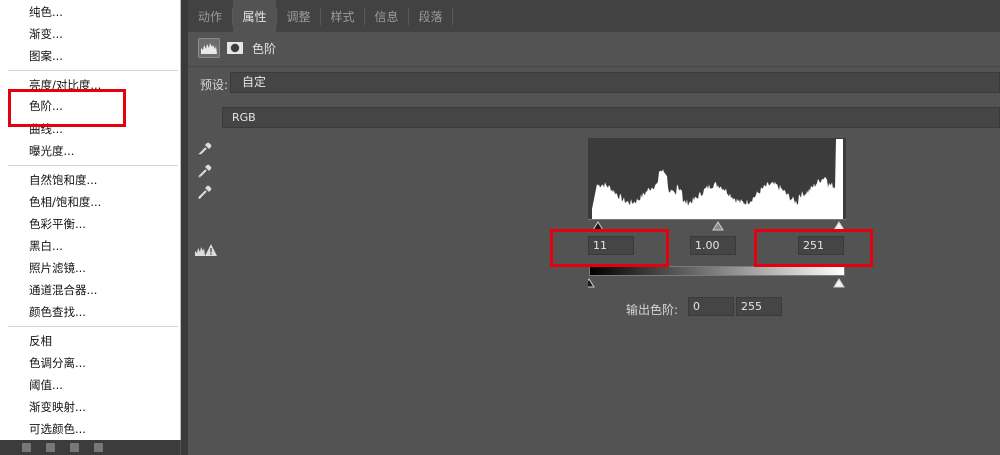  I want to click on input-gamma-handle, so click(718, 226).